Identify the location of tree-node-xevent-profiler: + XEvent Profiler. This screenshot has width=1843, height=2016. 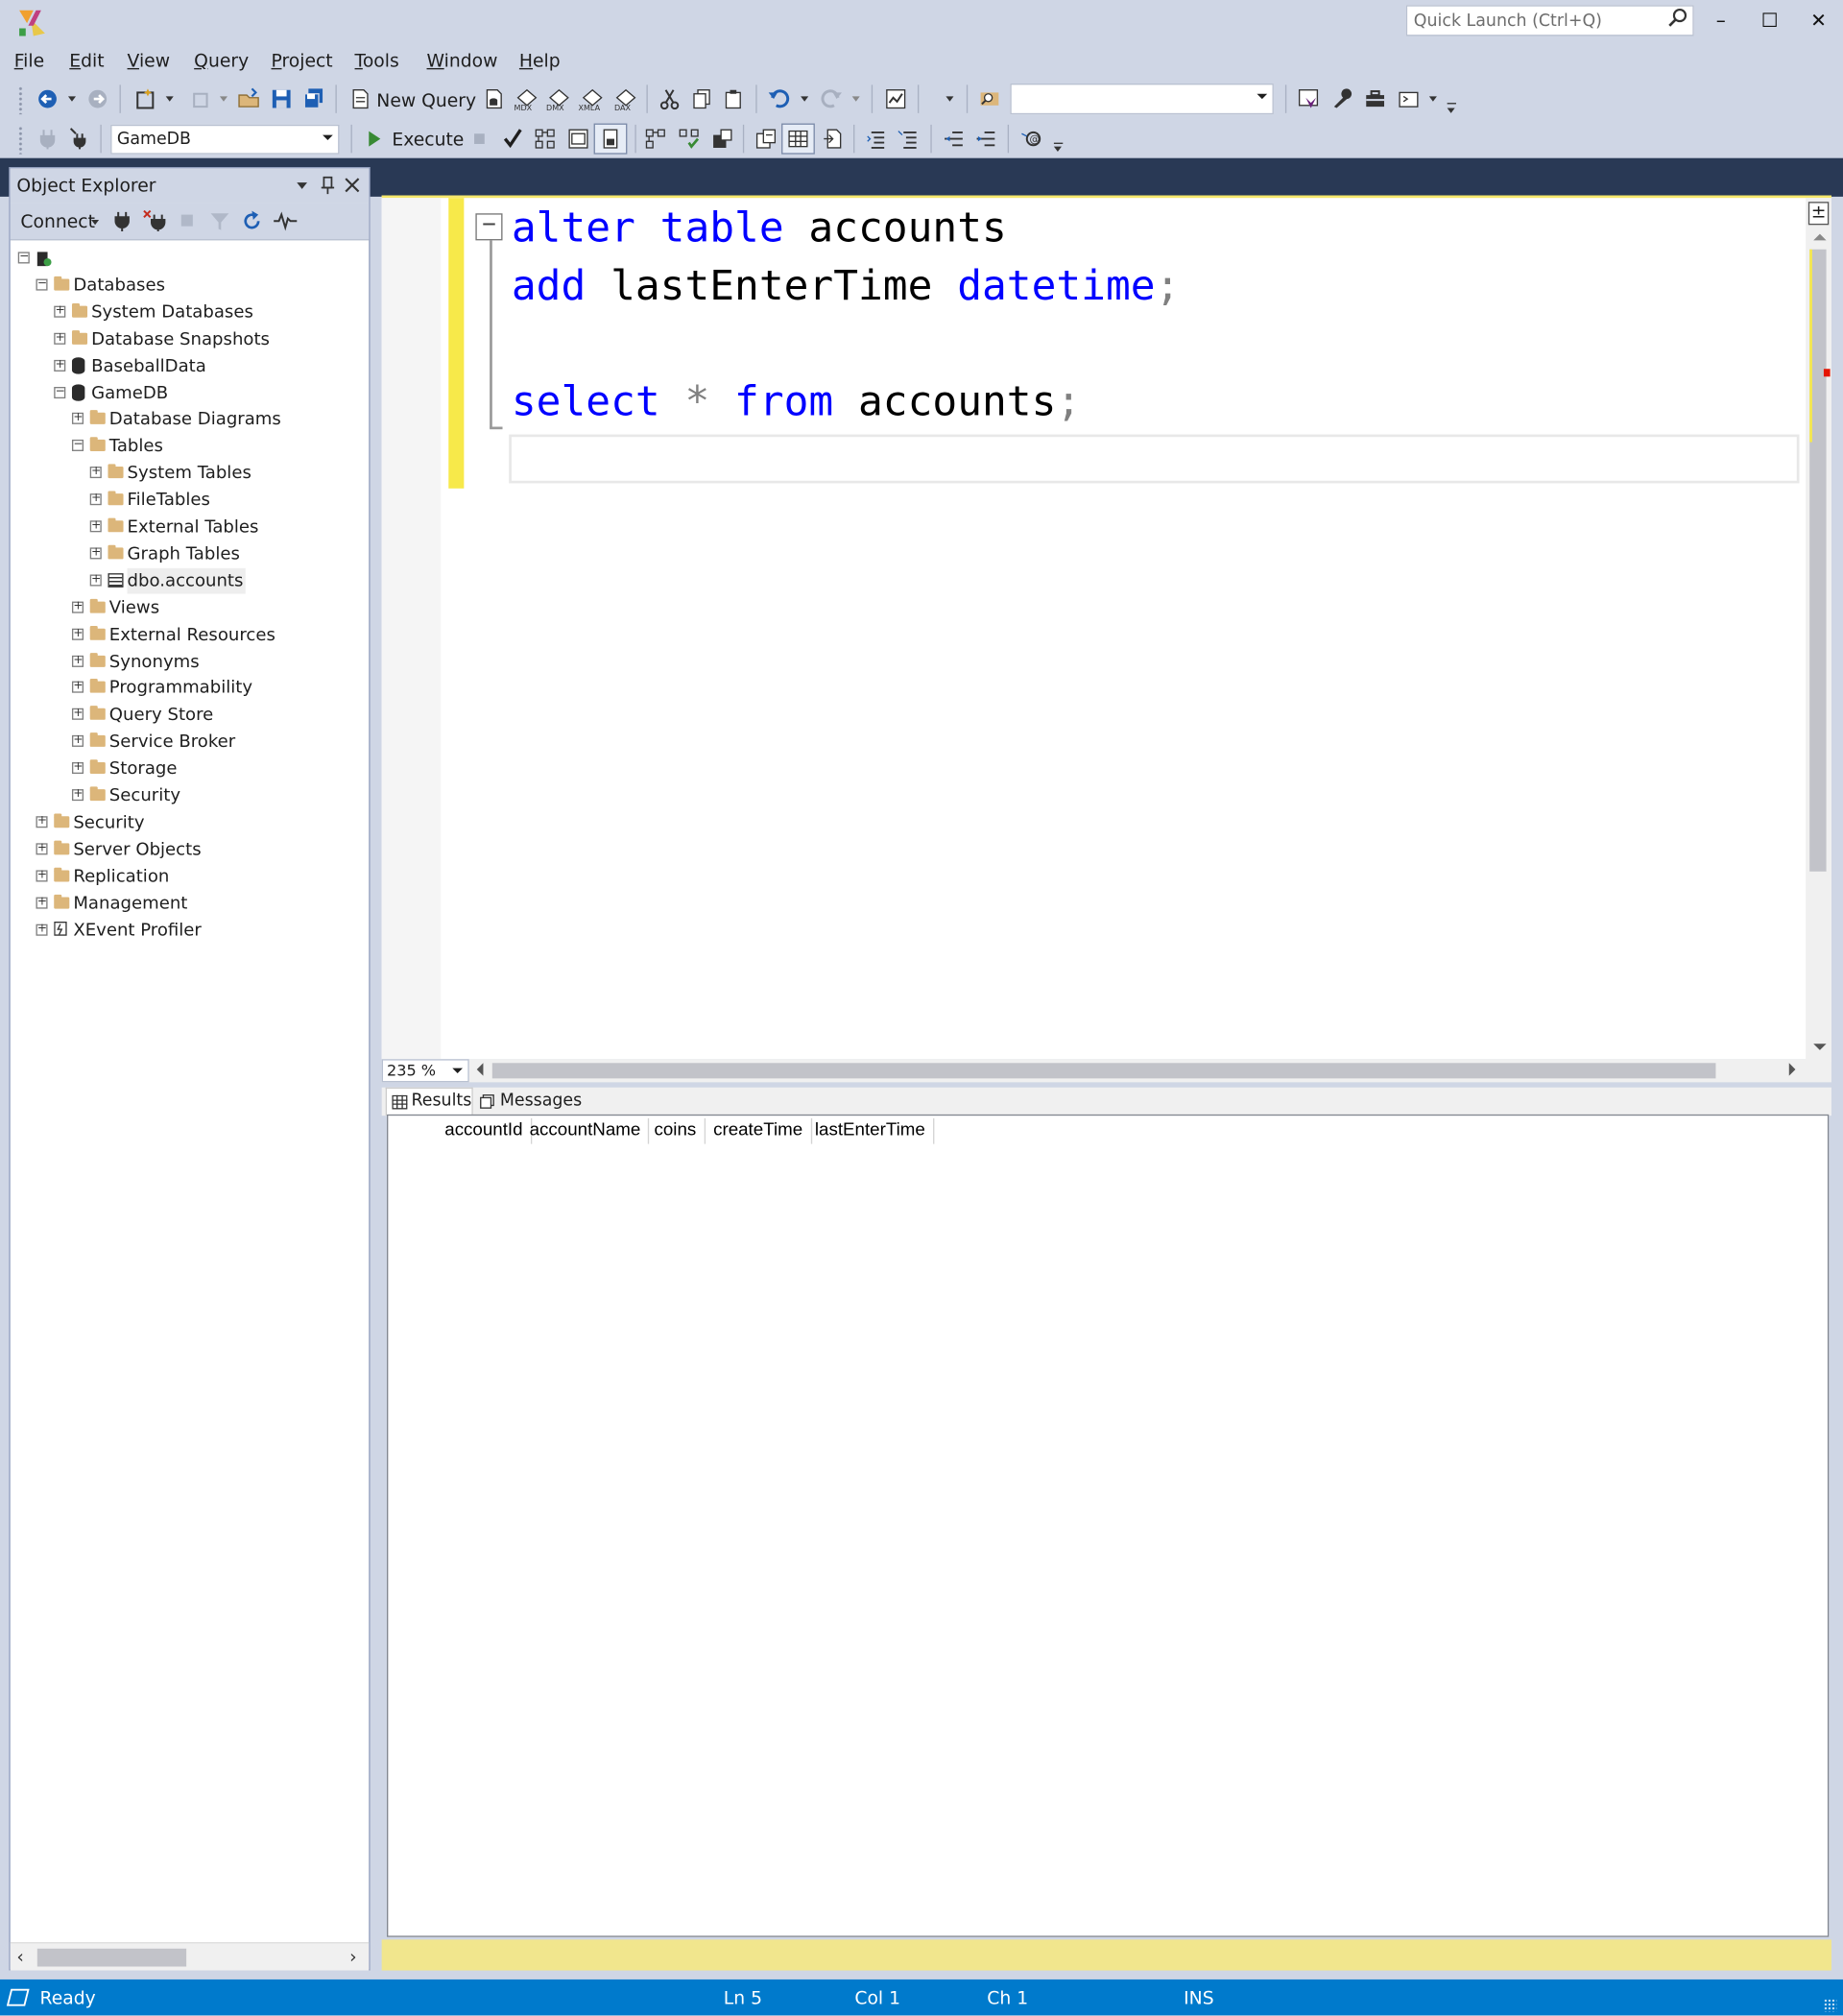
(190, 930).